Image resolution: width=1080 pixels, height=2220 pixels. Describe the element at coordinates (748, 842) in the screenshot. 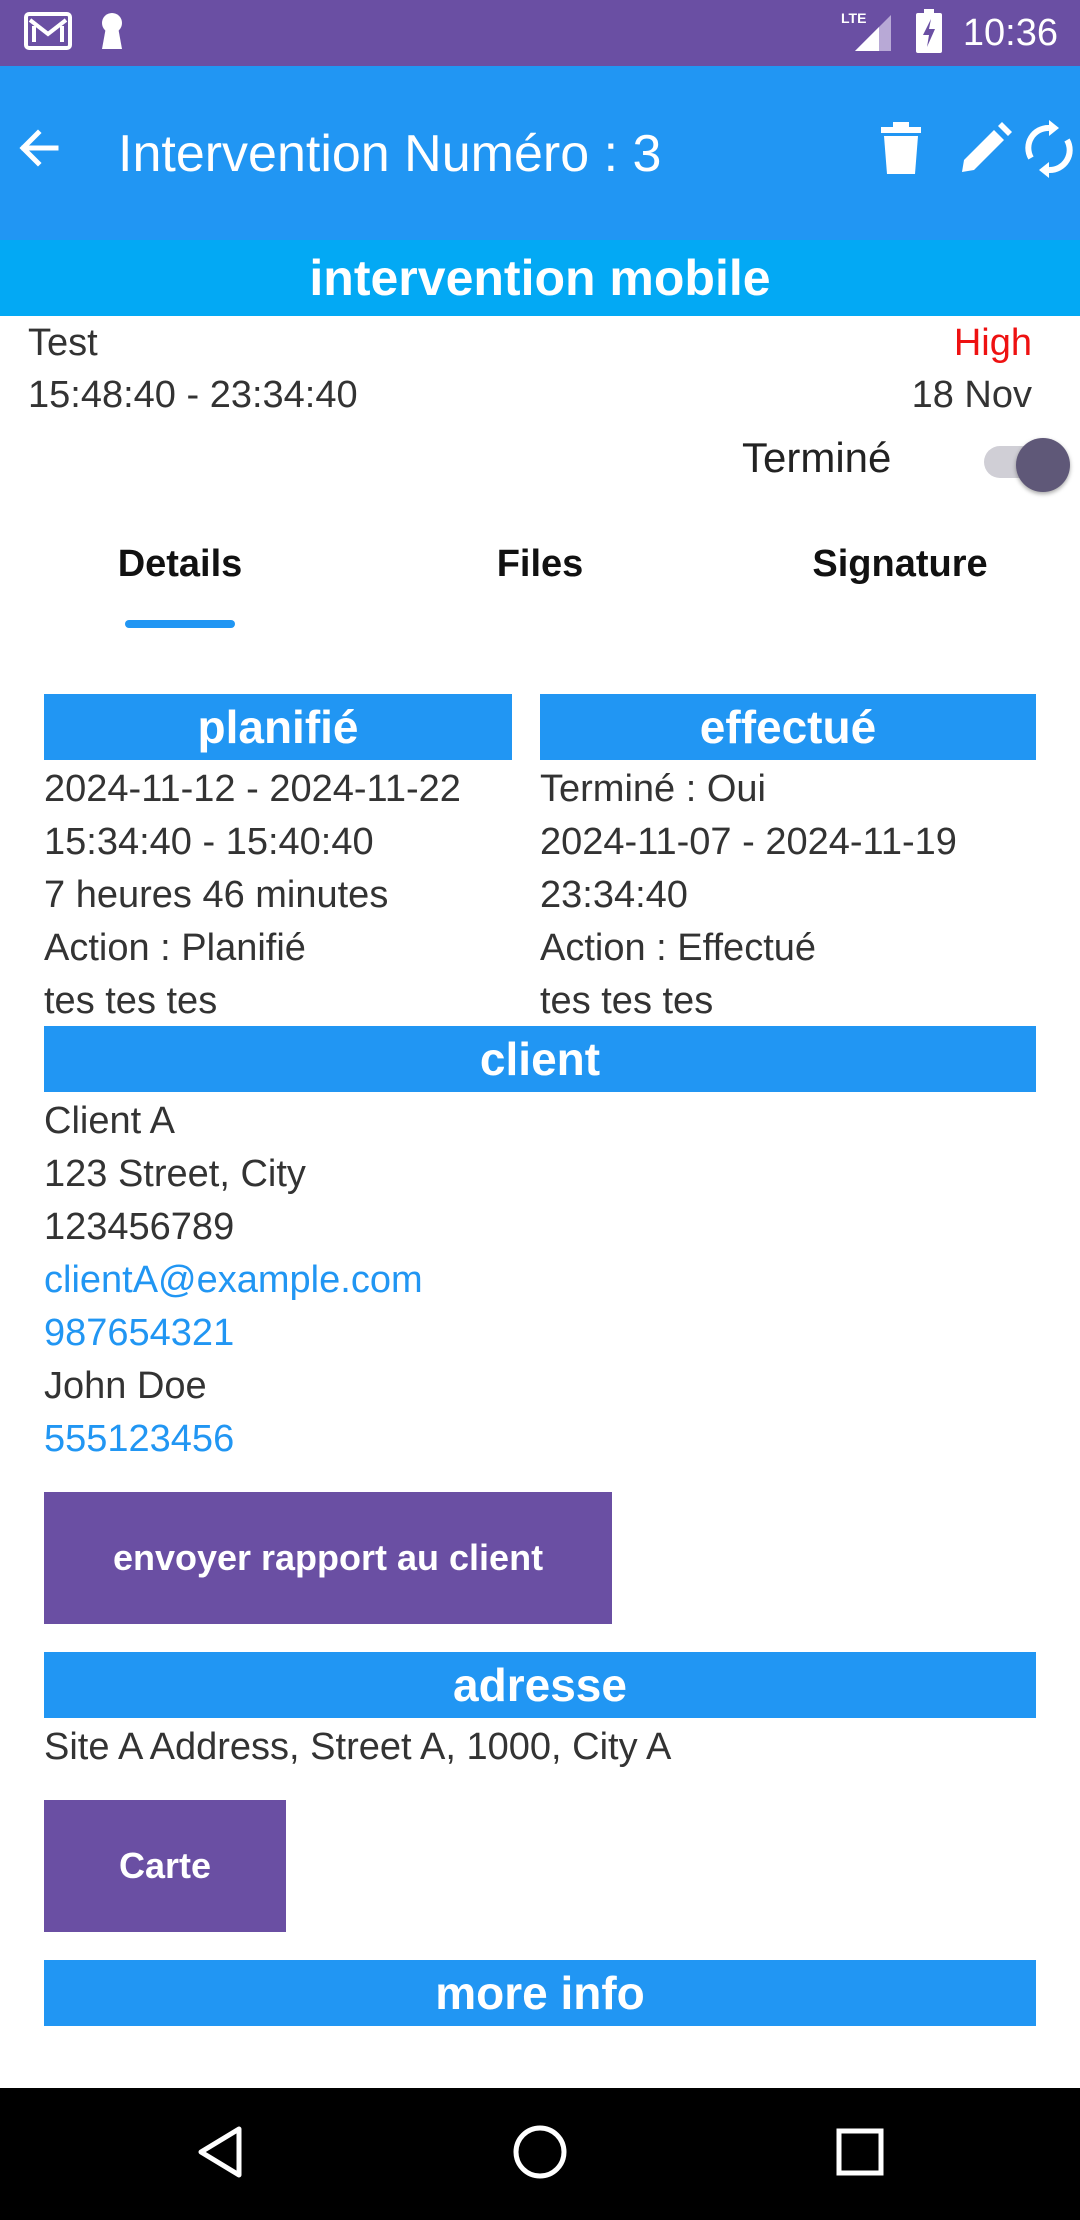

I see `done-dates: 2024-11-07 - 2024-11-19` at that location.